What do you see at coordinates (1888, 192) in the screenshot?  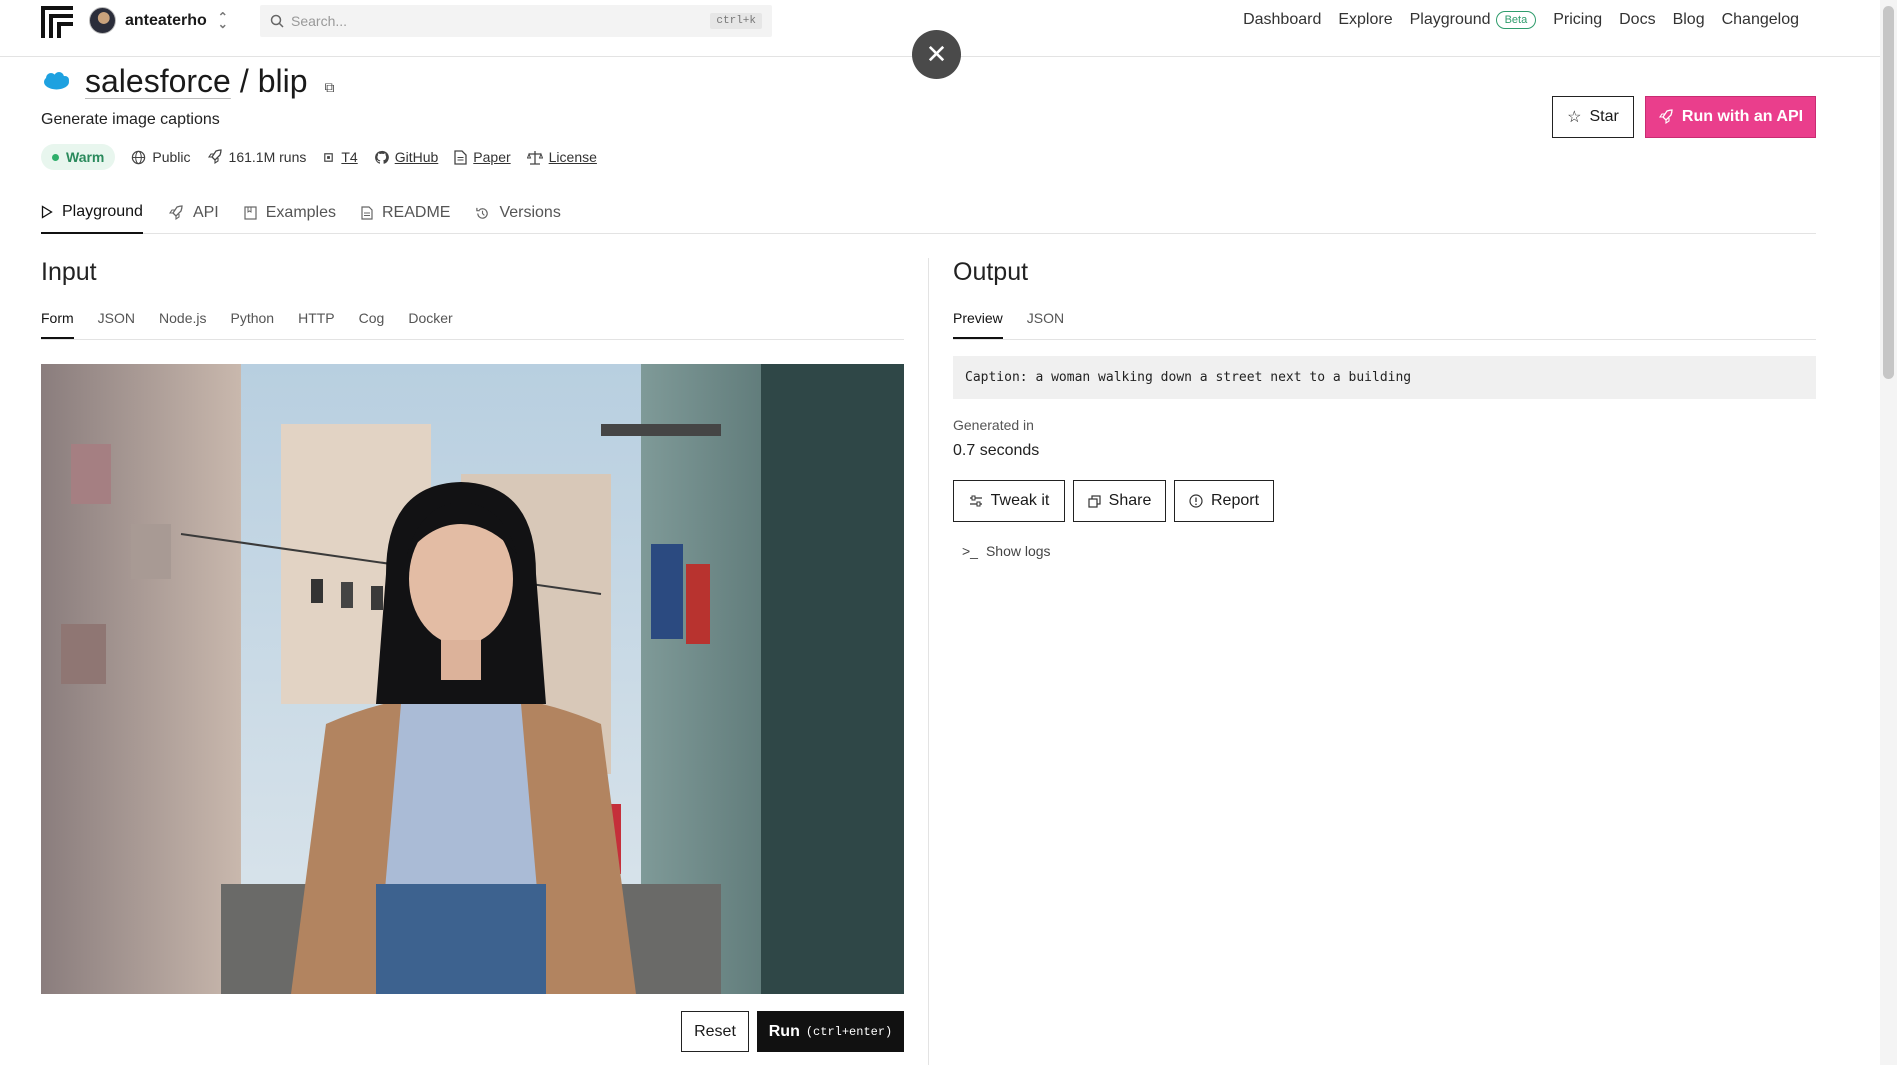 I see `scrollbar-thumb` at bounding box center [1888, 192].